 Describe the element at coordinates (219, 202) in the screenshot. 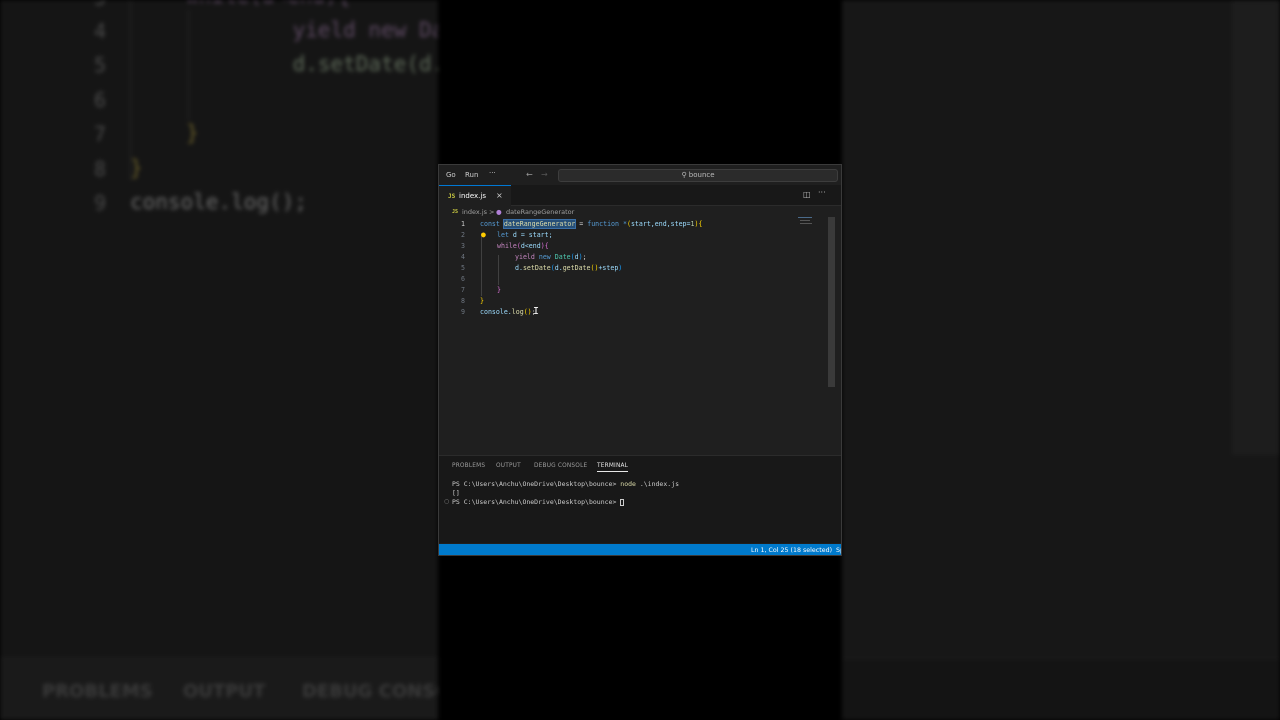

I see `bg-code-line: console.log();` at that location.